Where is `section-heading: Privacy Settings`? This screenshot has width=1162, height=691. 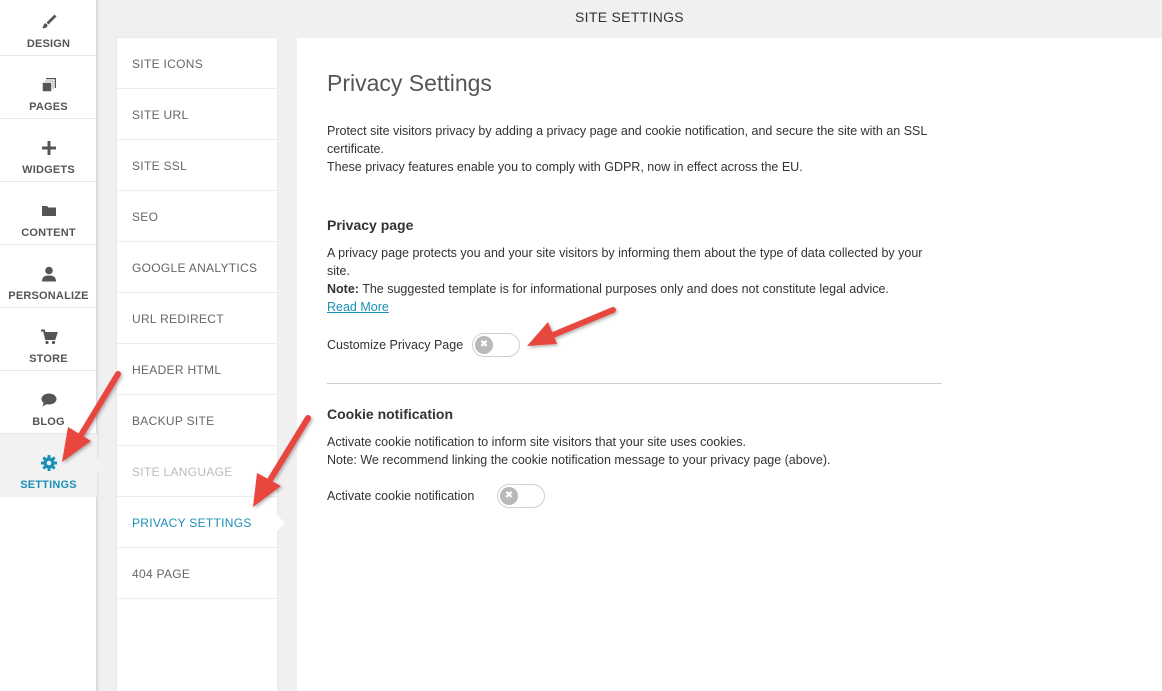 section-heading: Privacy Settings is located at coordinates (409, 83).